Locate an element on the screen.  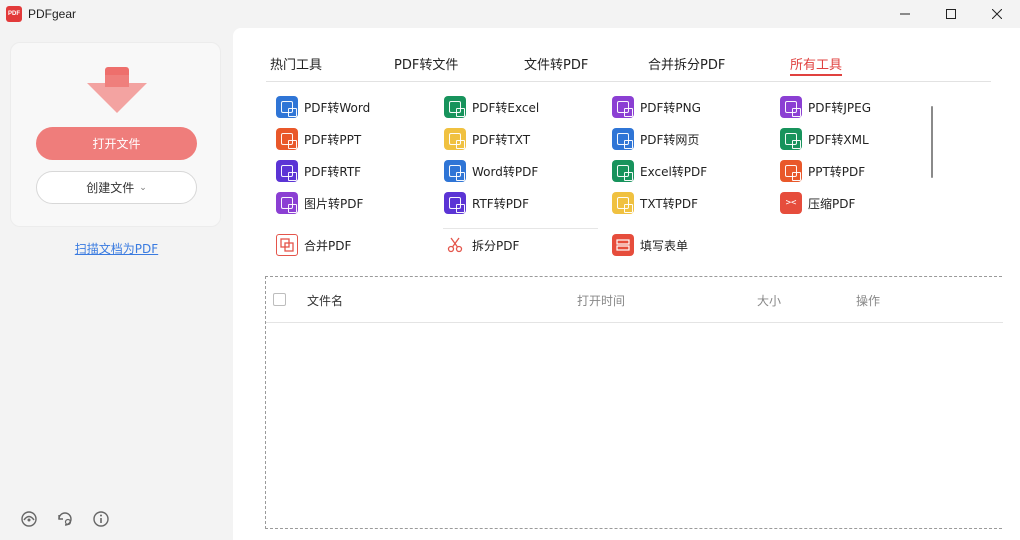
maximize-button is located at coordinates (951, 14).